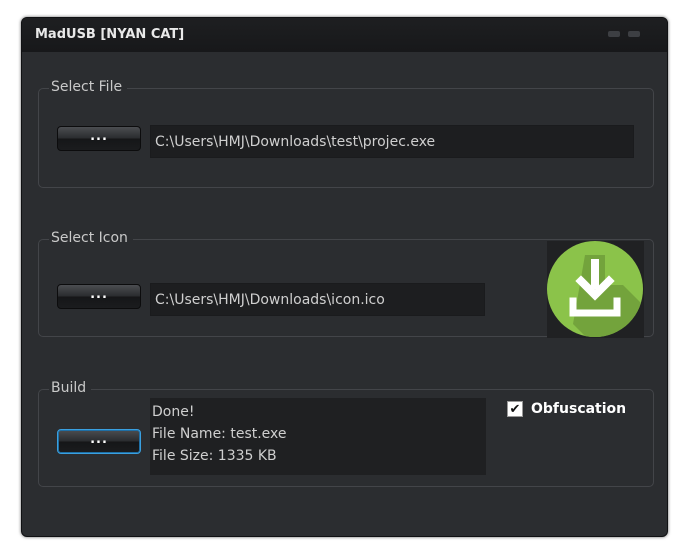 Image resolution: width=689 pixels, height=556 pixels. Describe the element at coordinates (634, 34) in the screenshot. I see `close-button` at that location.